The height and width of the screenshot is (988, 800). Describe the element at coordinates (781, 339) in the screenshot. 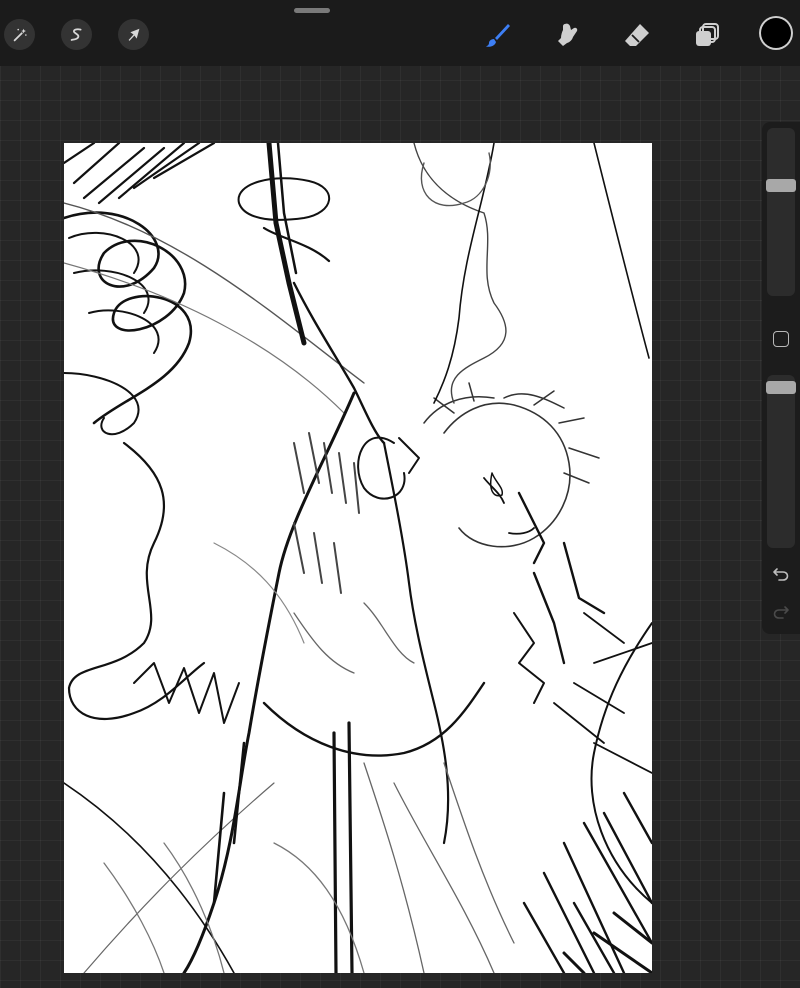

I see `modify-button` at that location.